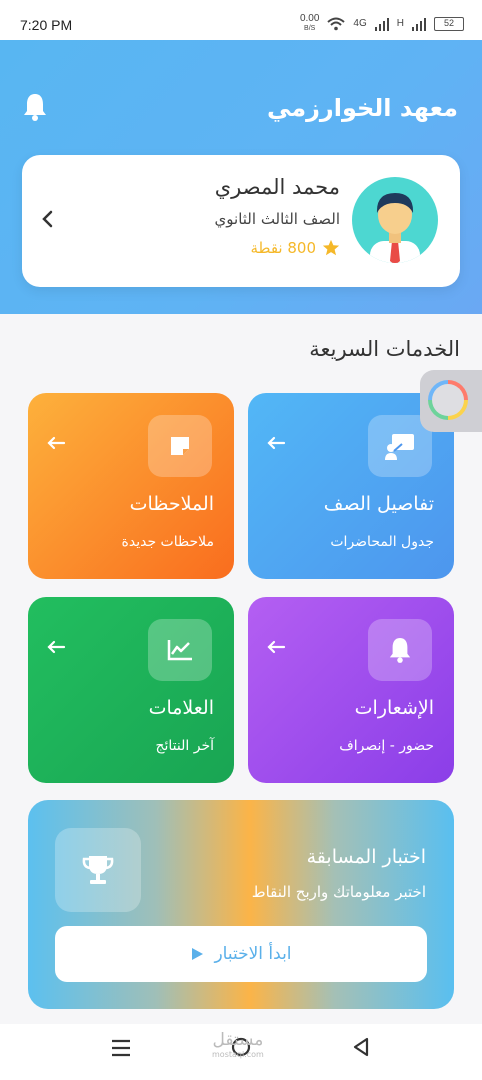  Describe the element at coordinates (384, 349) in the screenshot. I see `section-title: الخدمات السريعة` at that location.